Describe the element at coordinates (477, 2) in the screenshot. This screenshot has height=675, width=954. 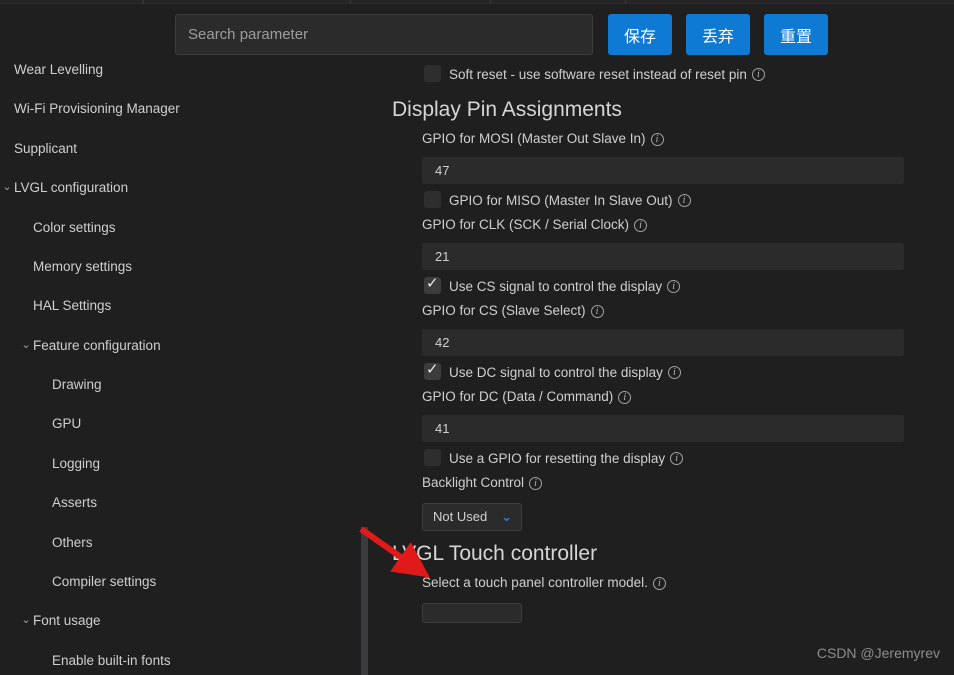
I see `editor-tab-strip` at that location.